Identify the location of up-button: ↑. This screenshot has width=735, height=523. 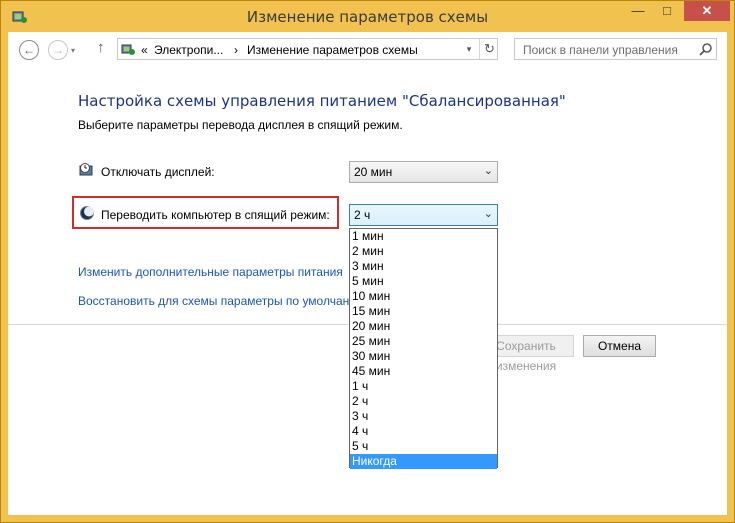
(101, 47).